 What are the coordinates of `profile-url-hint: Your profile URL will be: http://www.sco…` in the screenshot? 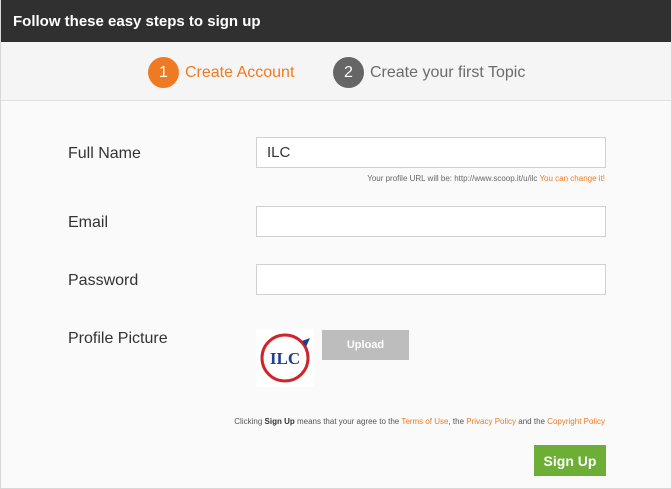 It's located at (486, 178).